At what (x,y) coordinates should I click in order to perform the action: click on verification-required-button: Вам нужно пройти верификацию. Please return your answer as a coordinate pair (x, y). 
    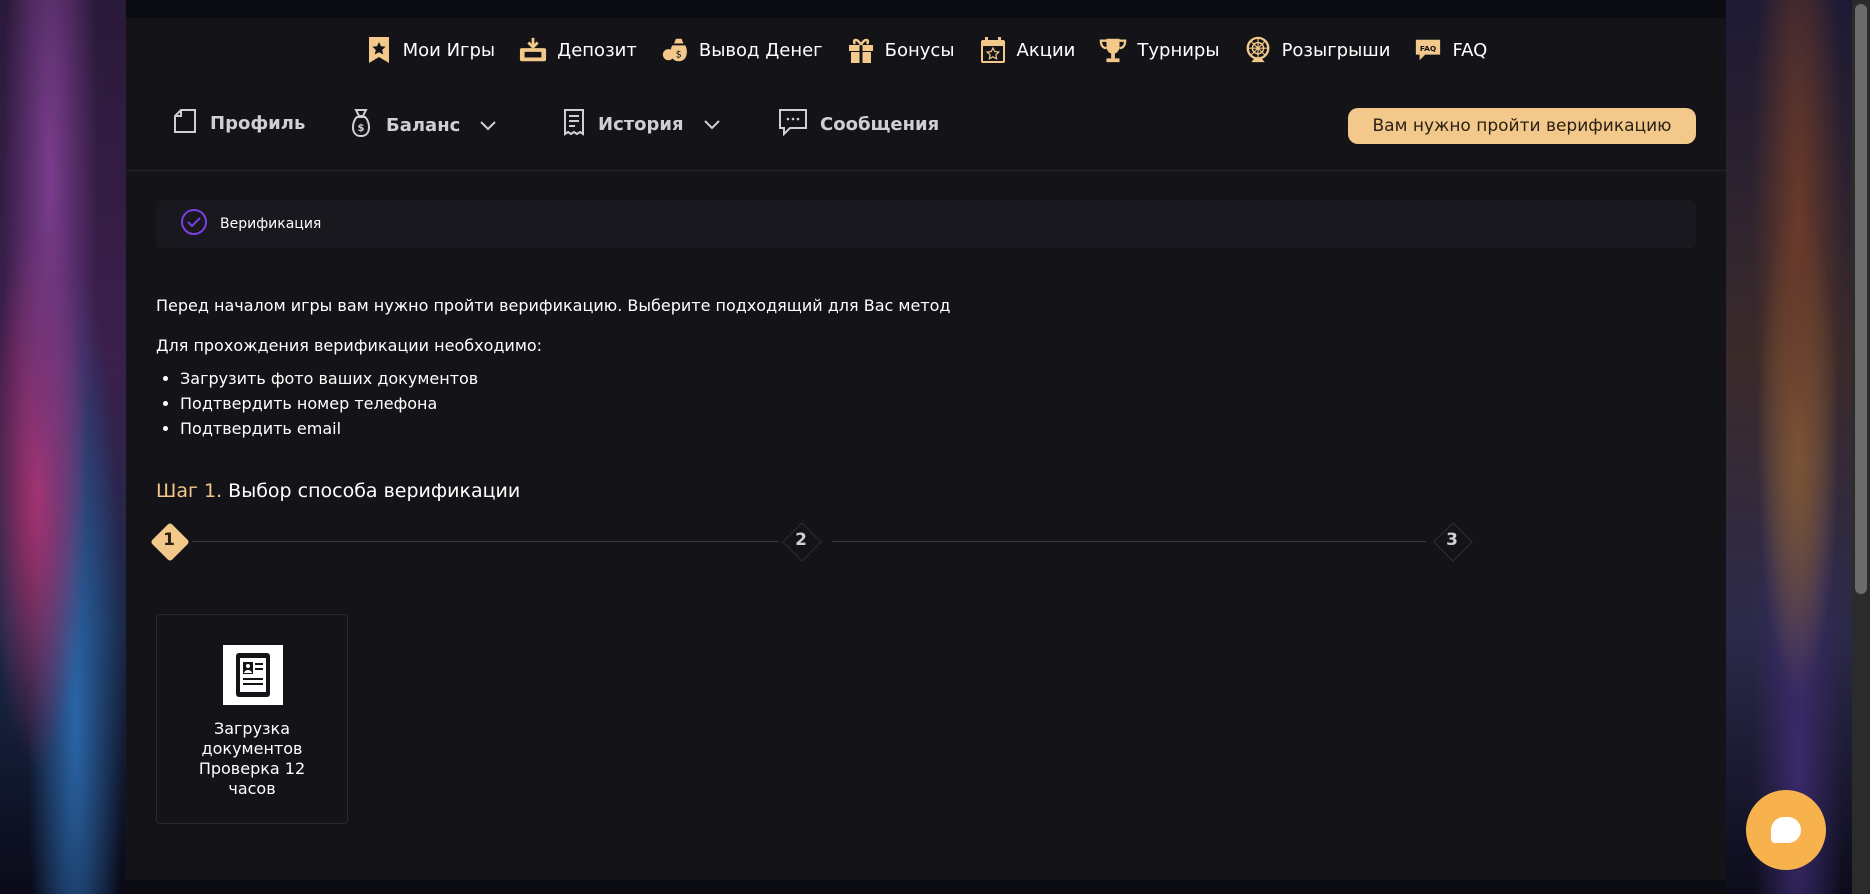
    Looking at the image, I should click on (1522, 126).